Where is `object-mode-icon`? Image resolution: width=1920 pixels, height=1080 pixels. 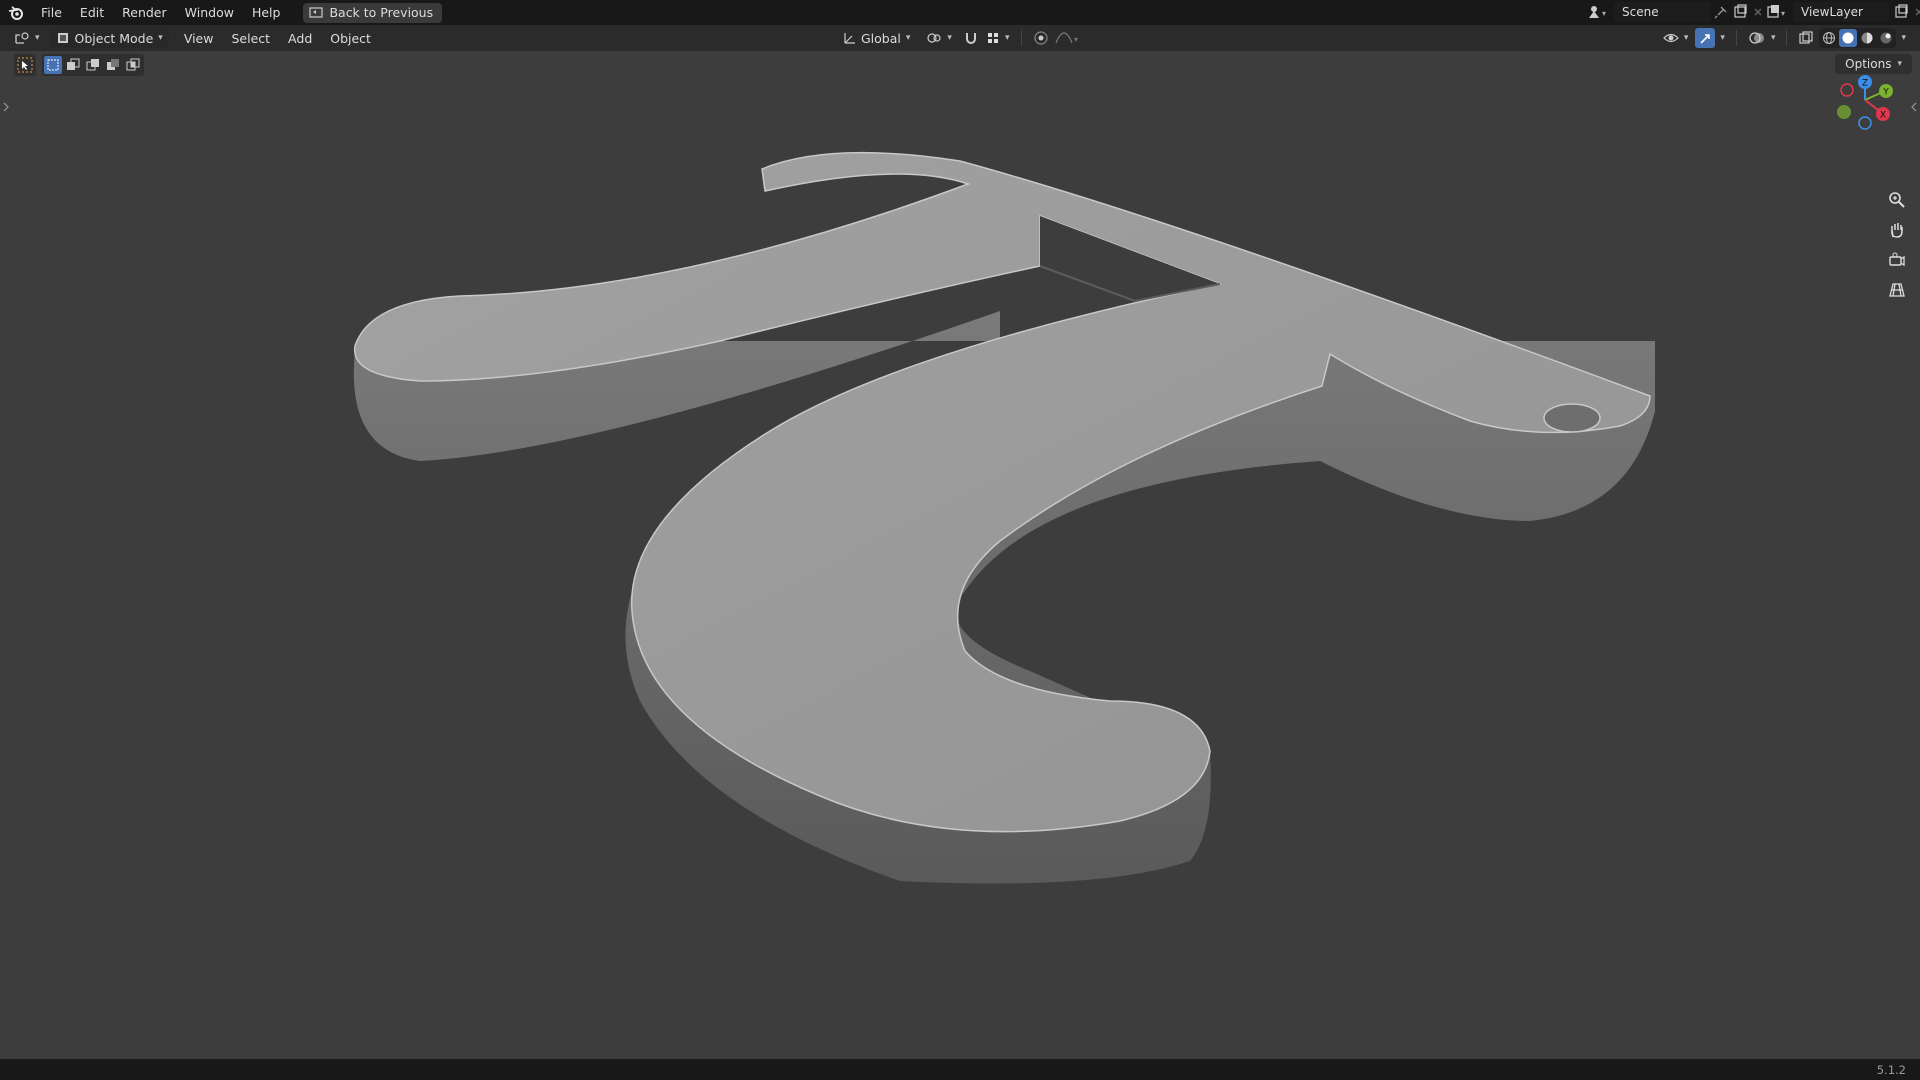
object-mode-icon is located at coordinates (63, 38).